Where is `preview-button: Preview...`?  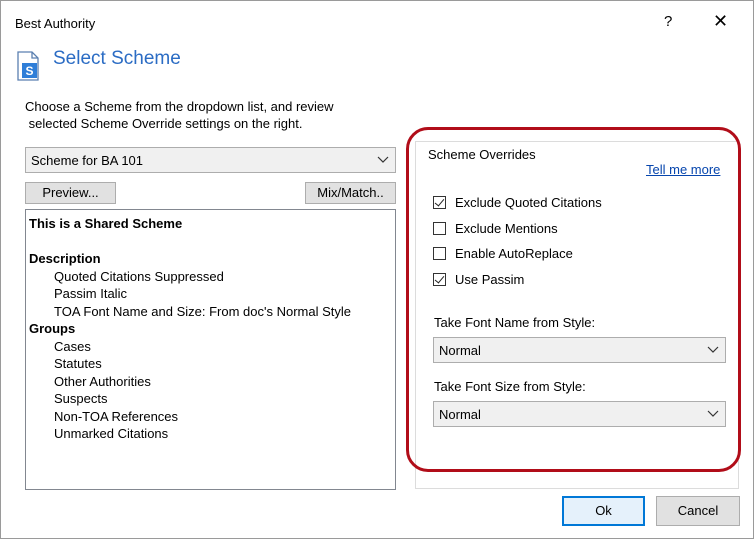 preview-button: Preview... is located at coordinates (70, 193).